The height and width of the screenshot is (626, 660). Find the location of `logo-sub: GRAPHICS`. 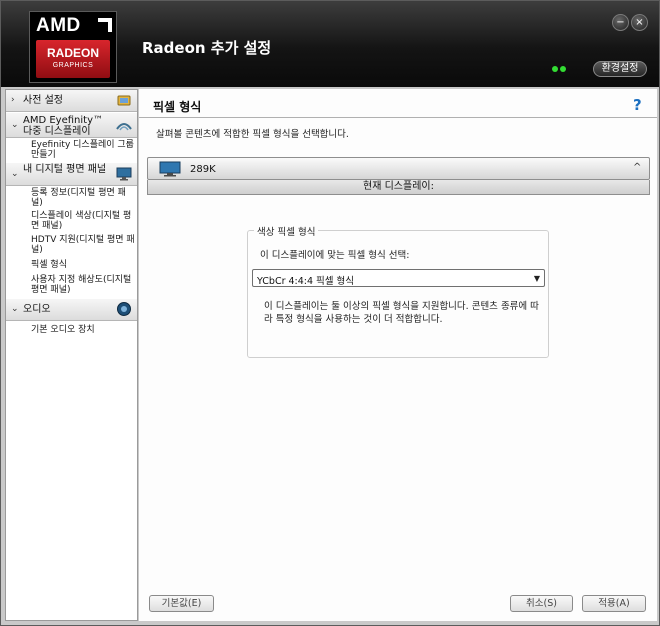

logo-sub: GRAPHICS is located at coordinates (73, 65).